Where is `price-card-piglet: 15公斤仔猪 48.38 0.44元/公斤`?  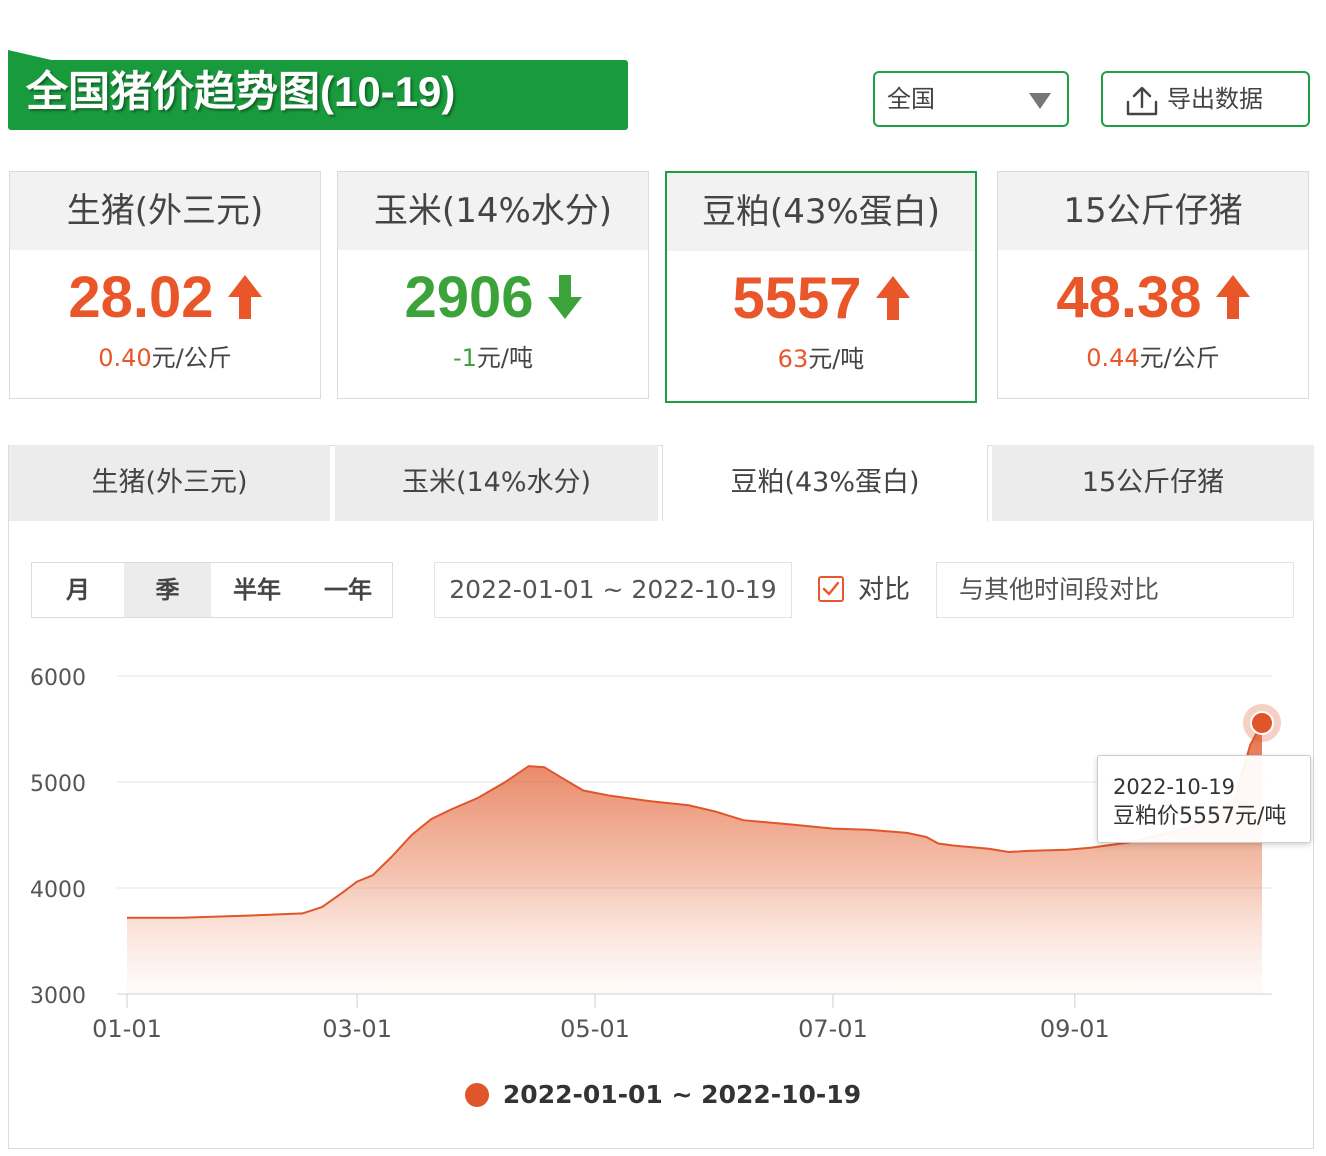 price-card-piglet: 15公斤仔猪 48.38 0.44元/公斤 is located at coordinates (1153, 285).